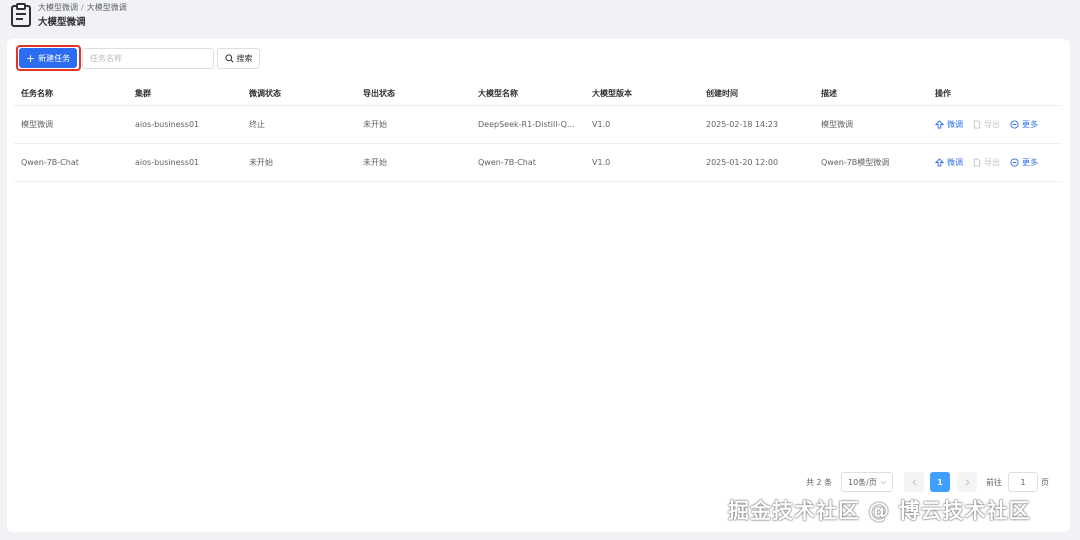 The height and width of the screenshot is (540, 1080). I want to click on pagination: 共 2 条 10条/页 1 前往 页, so click(538, 482).